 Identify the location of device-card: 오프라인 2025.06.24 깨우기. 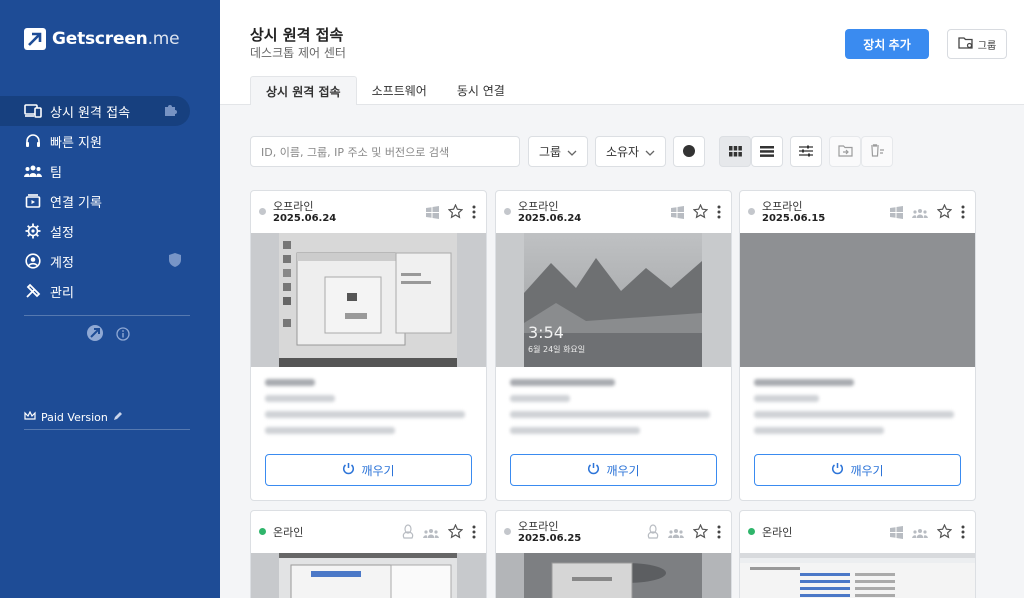
(368, 345).